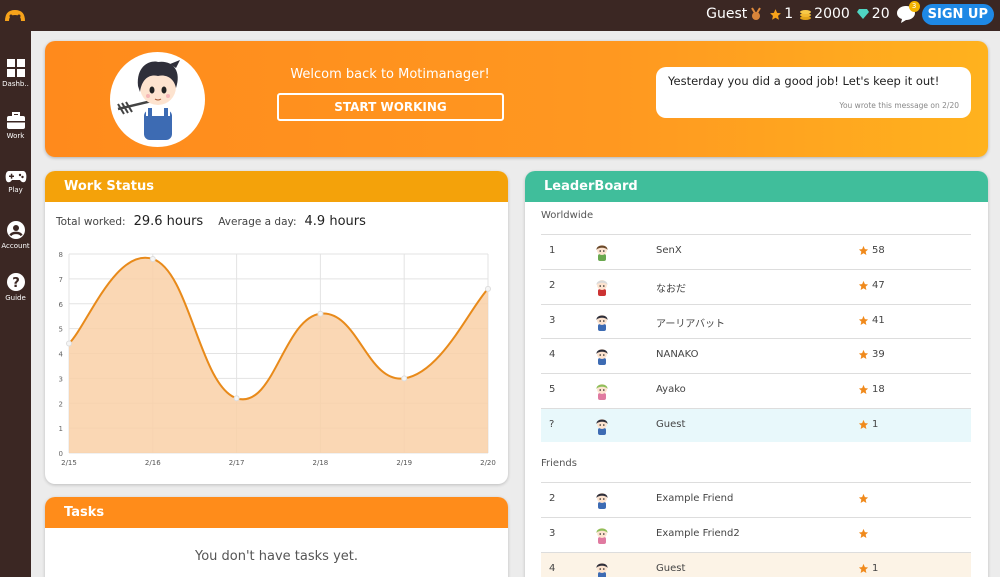 This screenshot has width=1000, height=577. I want to click on leaderboard-row: ? Guest 1, so click(756, 425).